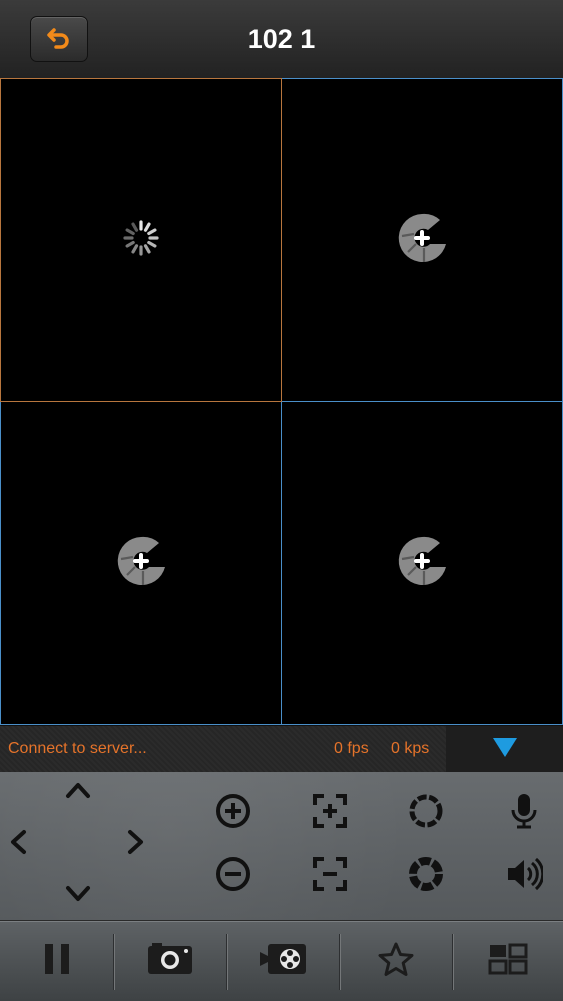 This screenshot has width=563, height=1001. I want to click on speaker-button, so click(524, 876).